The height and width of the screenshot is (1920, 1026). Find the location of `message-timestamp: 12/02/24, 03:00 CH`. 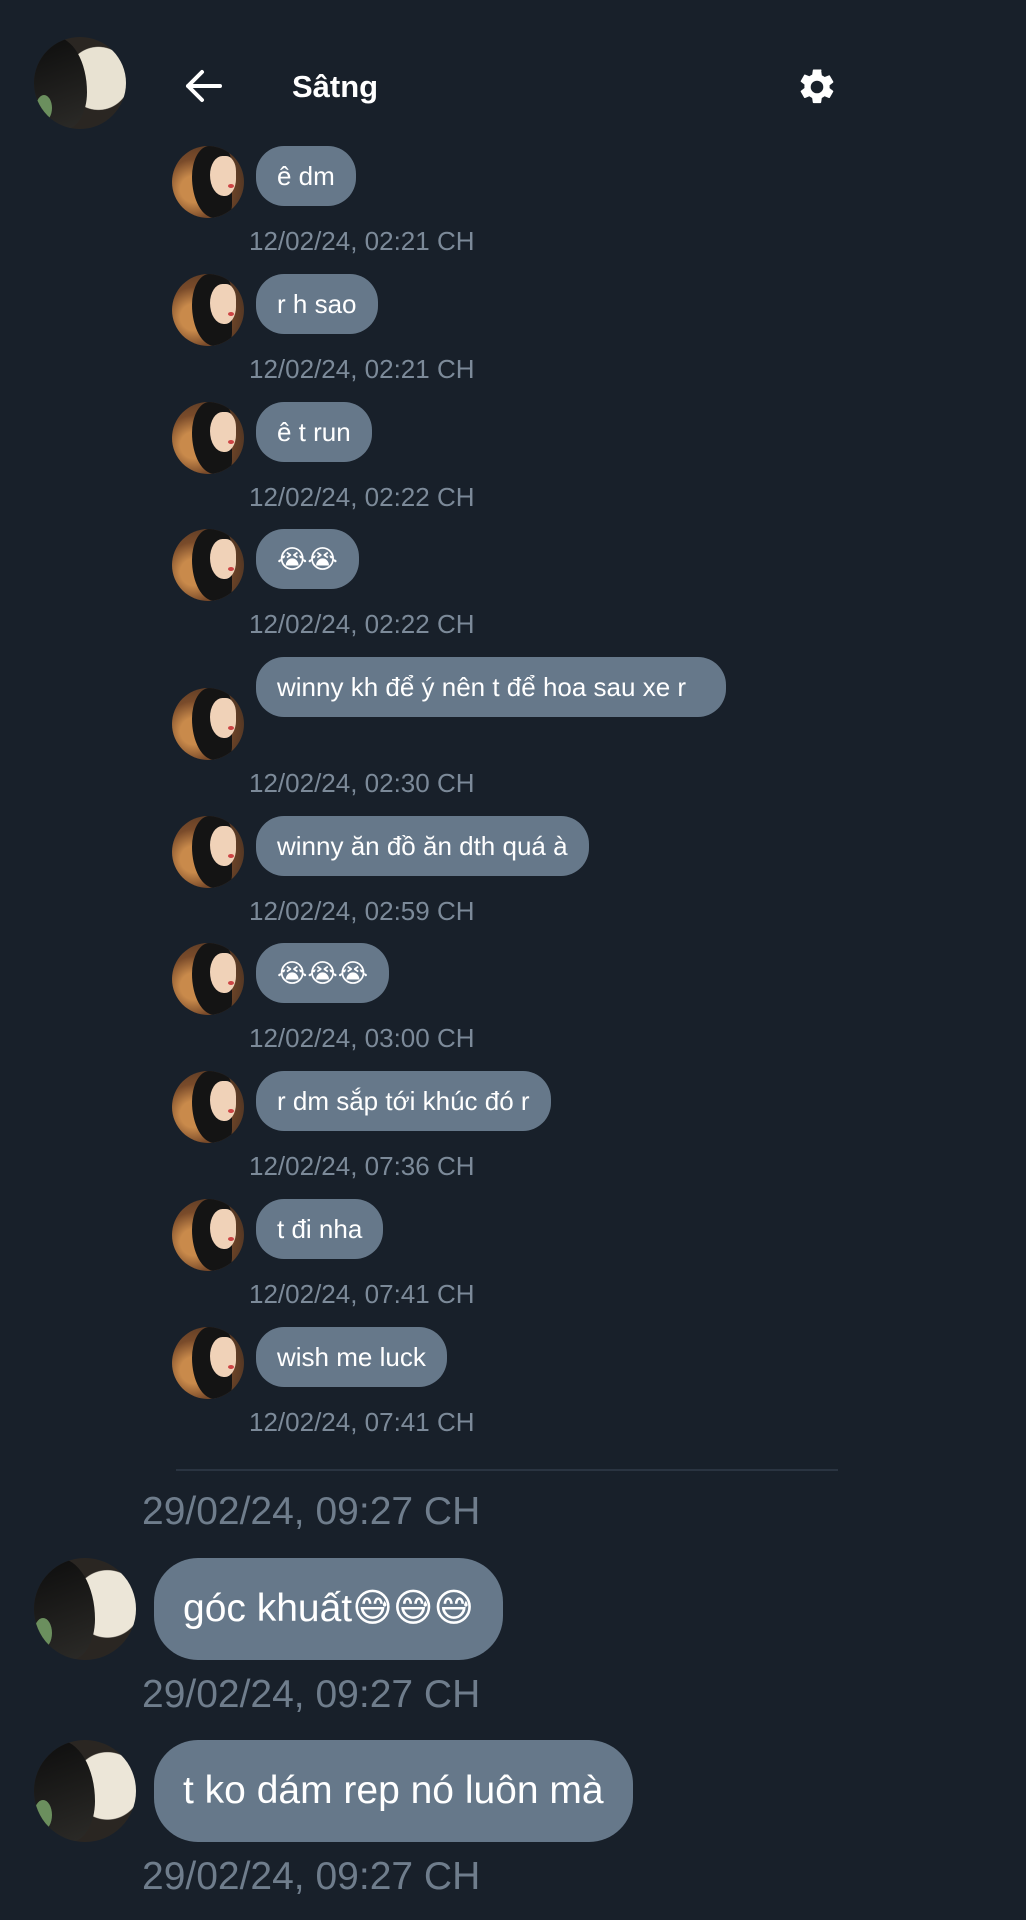

message-timestamp: 12/02/24, 03:00 CH is located at coordinates (362, 1038).